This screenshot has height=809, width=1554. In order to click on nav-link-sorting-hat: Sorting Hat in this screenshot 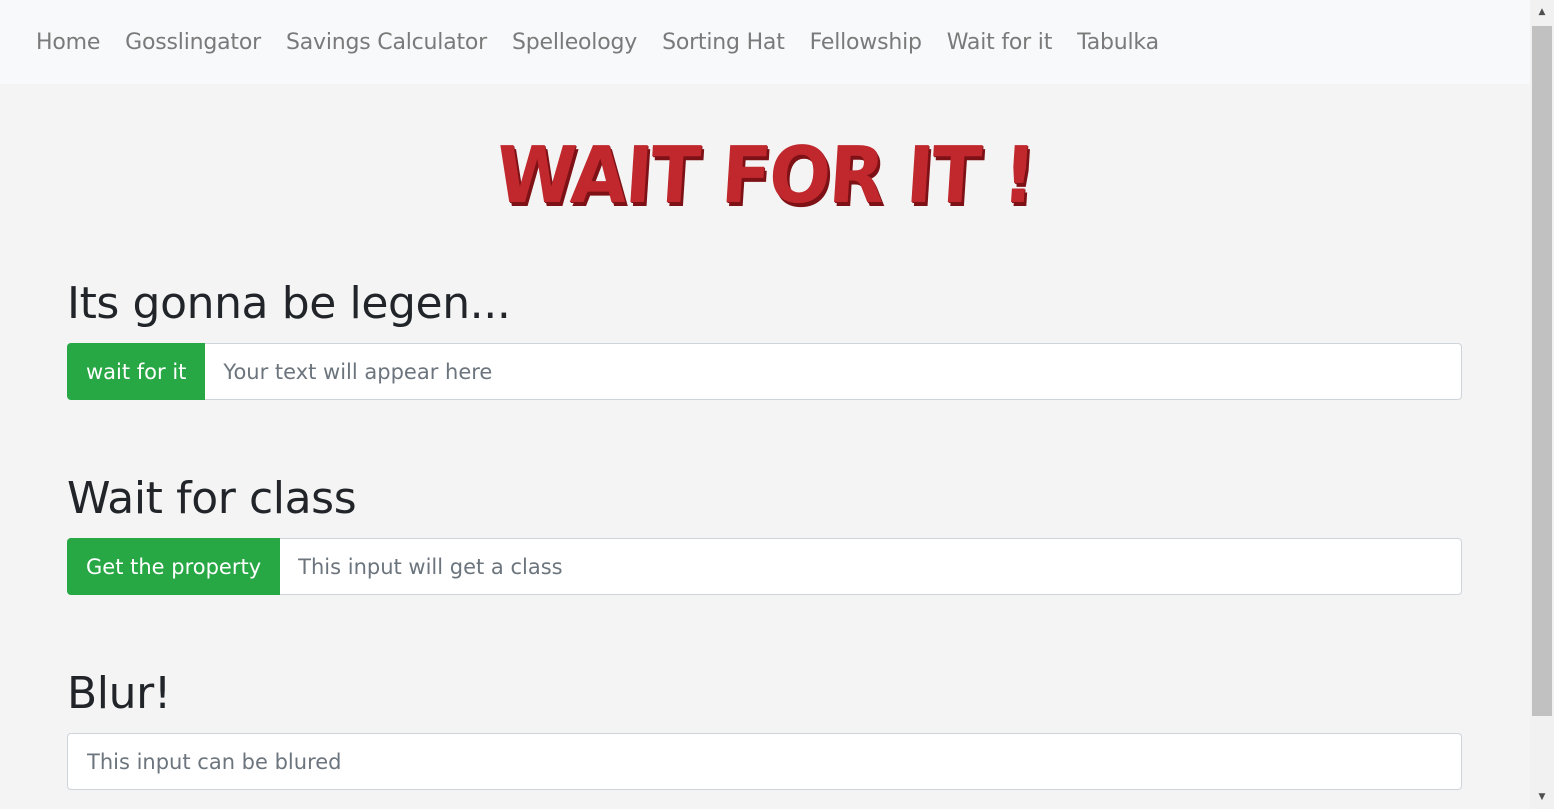, I will do `click(723, 42)`.